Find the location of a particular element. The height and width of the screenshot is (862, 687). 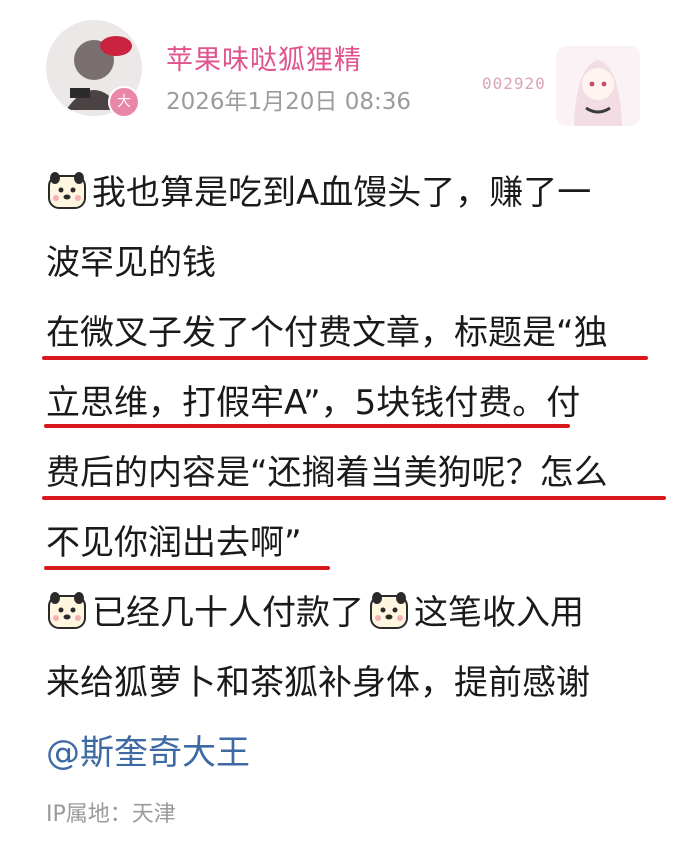

content-line: @斯奎奇大王 is located at coordinates (351, 753).